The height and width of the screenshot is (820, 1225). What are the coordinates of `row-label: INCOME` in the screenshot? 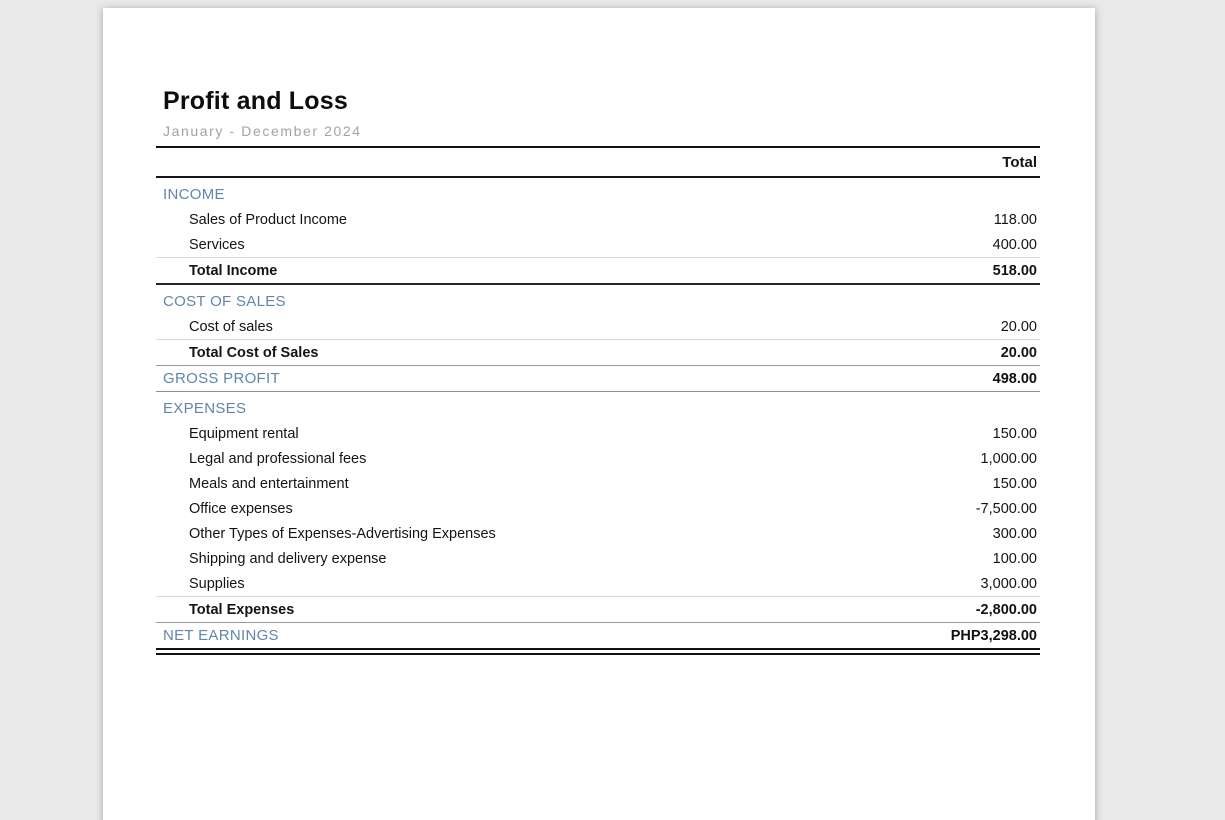 It's located at (194, 194).